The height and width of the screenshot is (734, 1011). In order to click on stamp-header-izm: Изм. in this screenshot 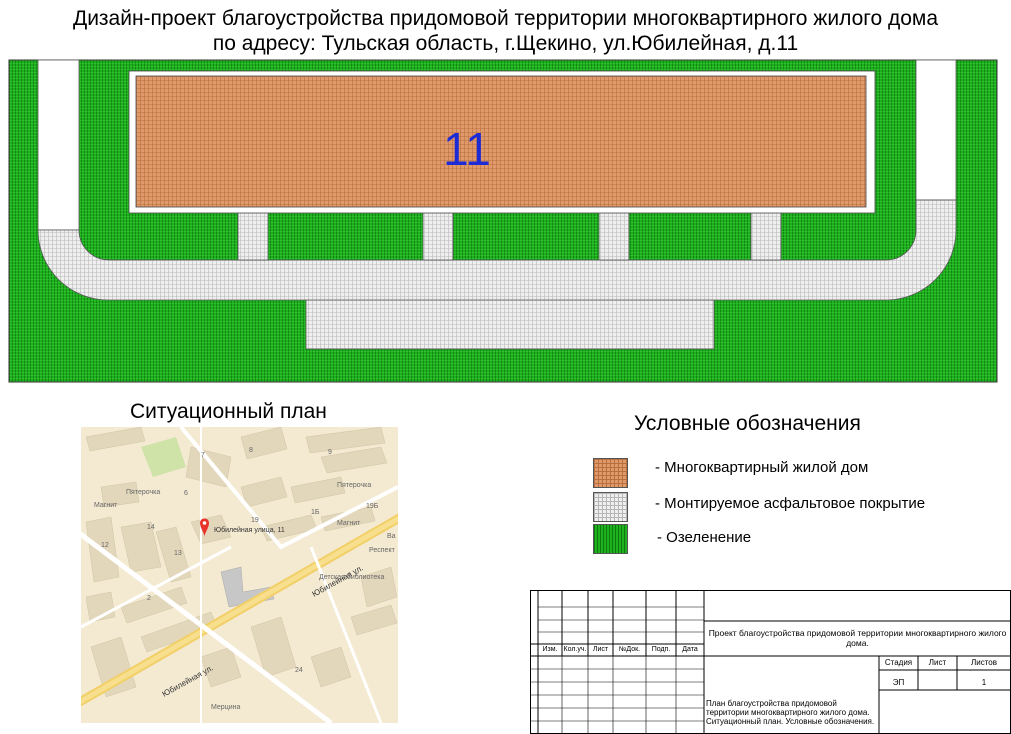, I will do `click(550, 649)`.